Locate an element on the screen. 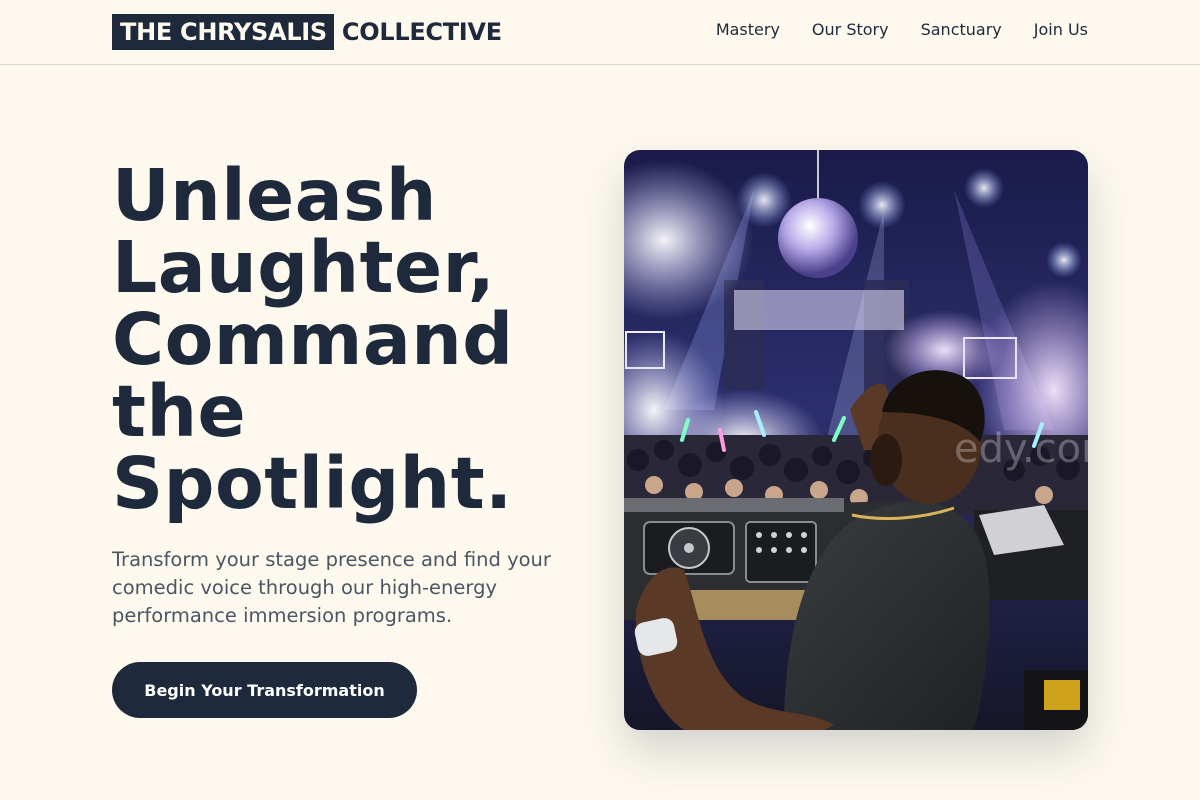  brand-logo-highlight: THE CHRYSALIS is located at coordinates (223, 32).